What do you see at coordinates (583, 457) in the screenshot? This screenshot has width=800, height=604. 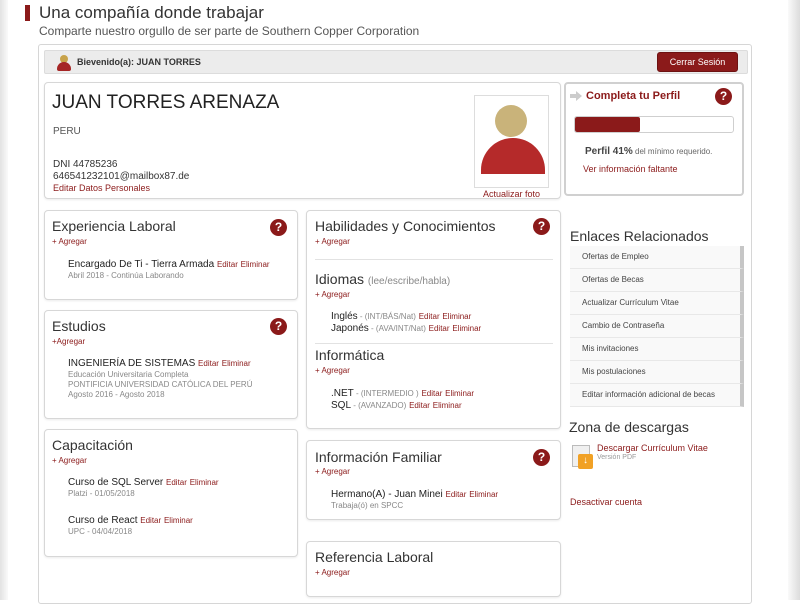 I see `pdf-download-icon: ↓` at bounding box center [583, 457].